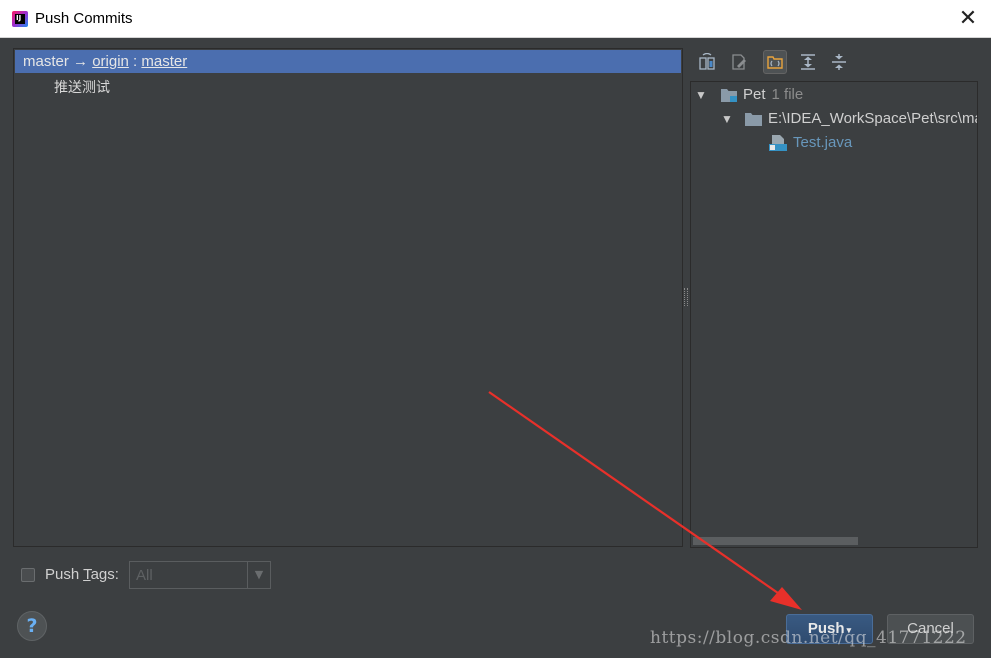 The width and height of the screenshot is (991, 658). Describe the element at coordinates (200, 575) in the screenshot. I see `tags-select: All ▼` at that location.